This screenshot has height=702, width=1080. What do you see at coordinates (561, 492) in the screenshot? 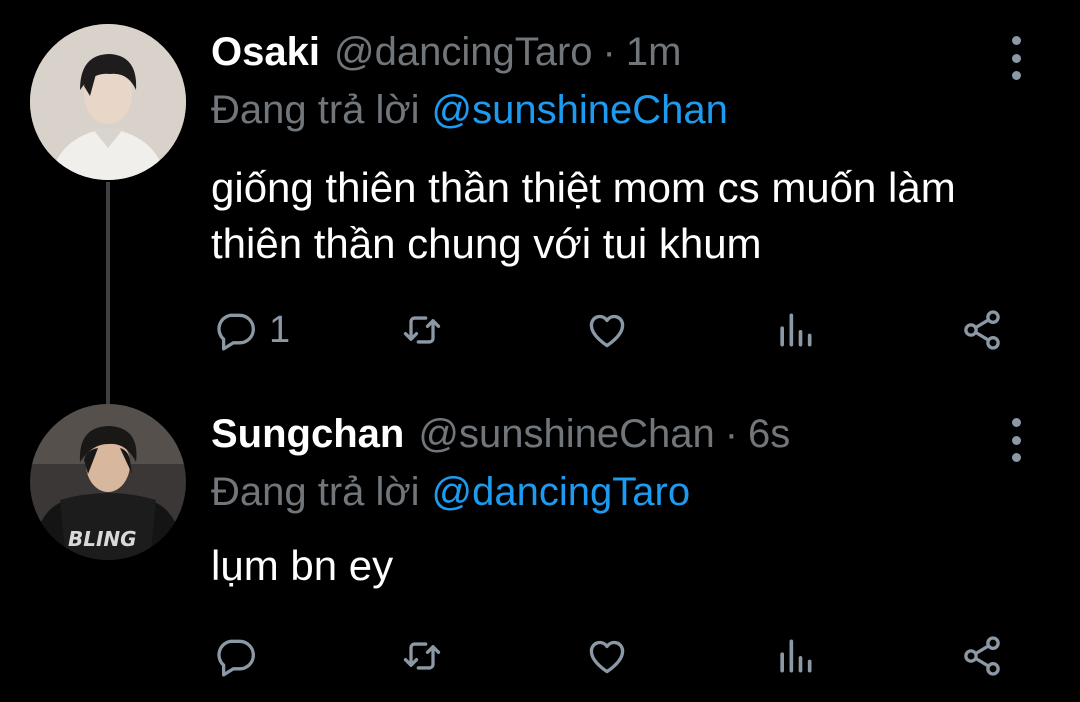
I see `replying-to-mention: @dancingTaro` at bounding box center [561, 492].